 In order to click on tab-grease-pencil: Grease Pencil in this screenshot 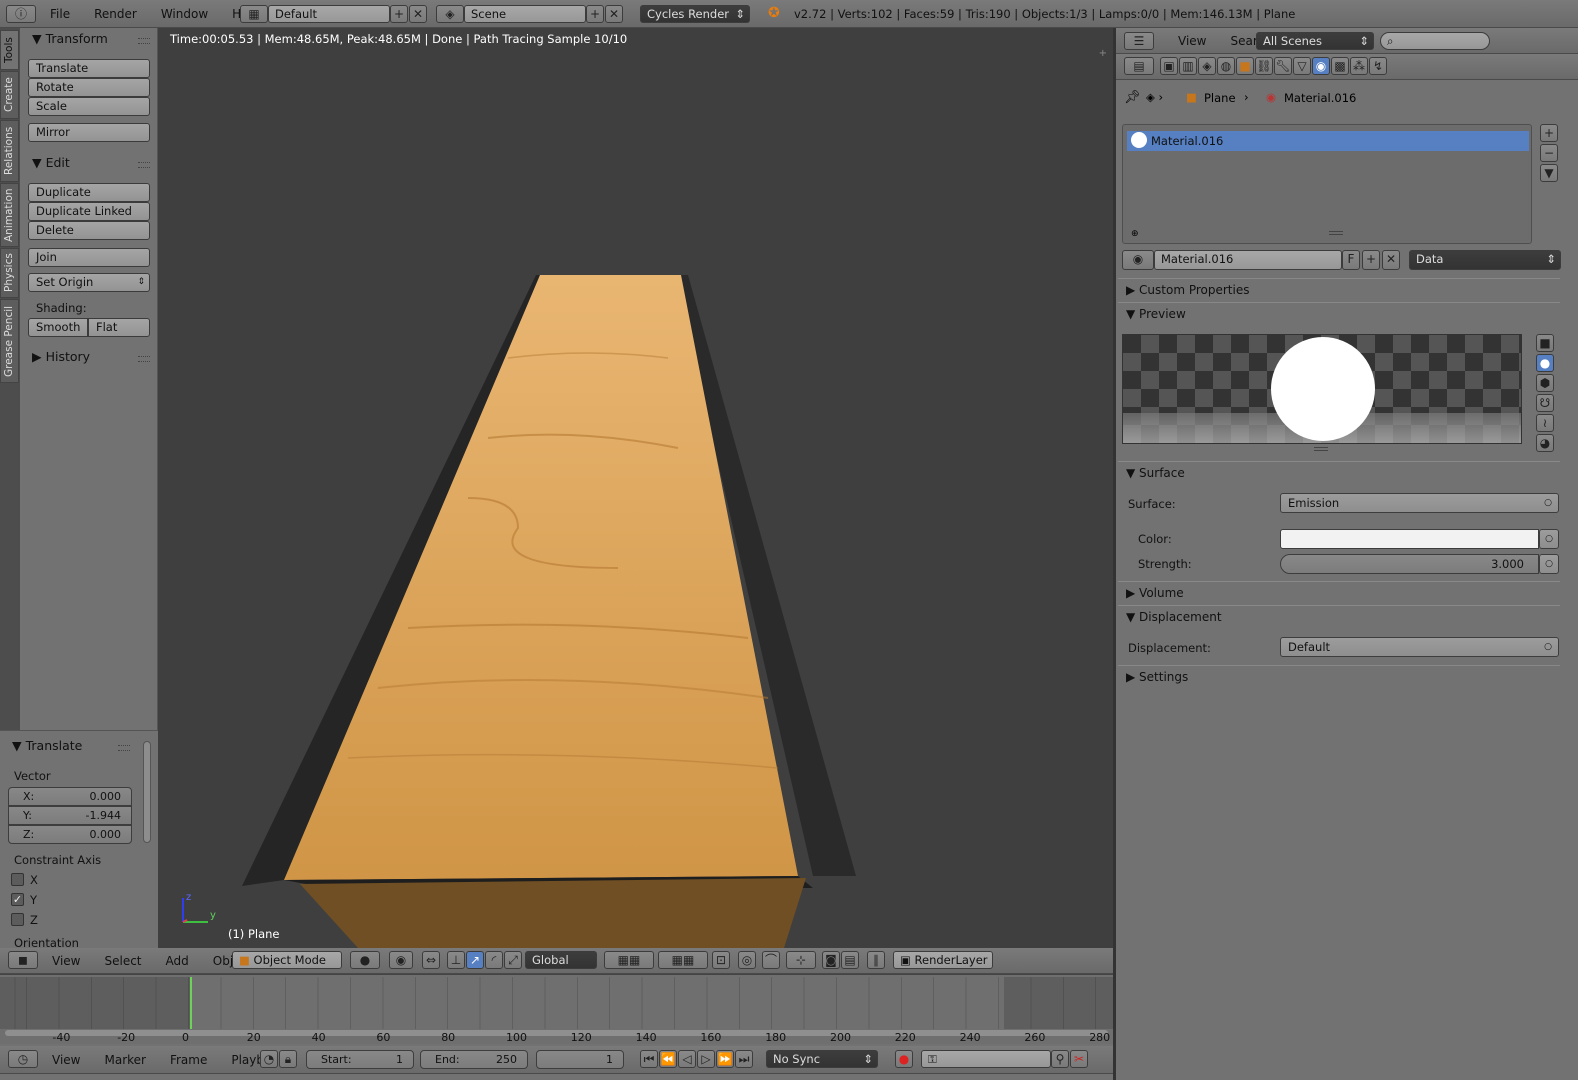, I will do `click(9, 341)`.